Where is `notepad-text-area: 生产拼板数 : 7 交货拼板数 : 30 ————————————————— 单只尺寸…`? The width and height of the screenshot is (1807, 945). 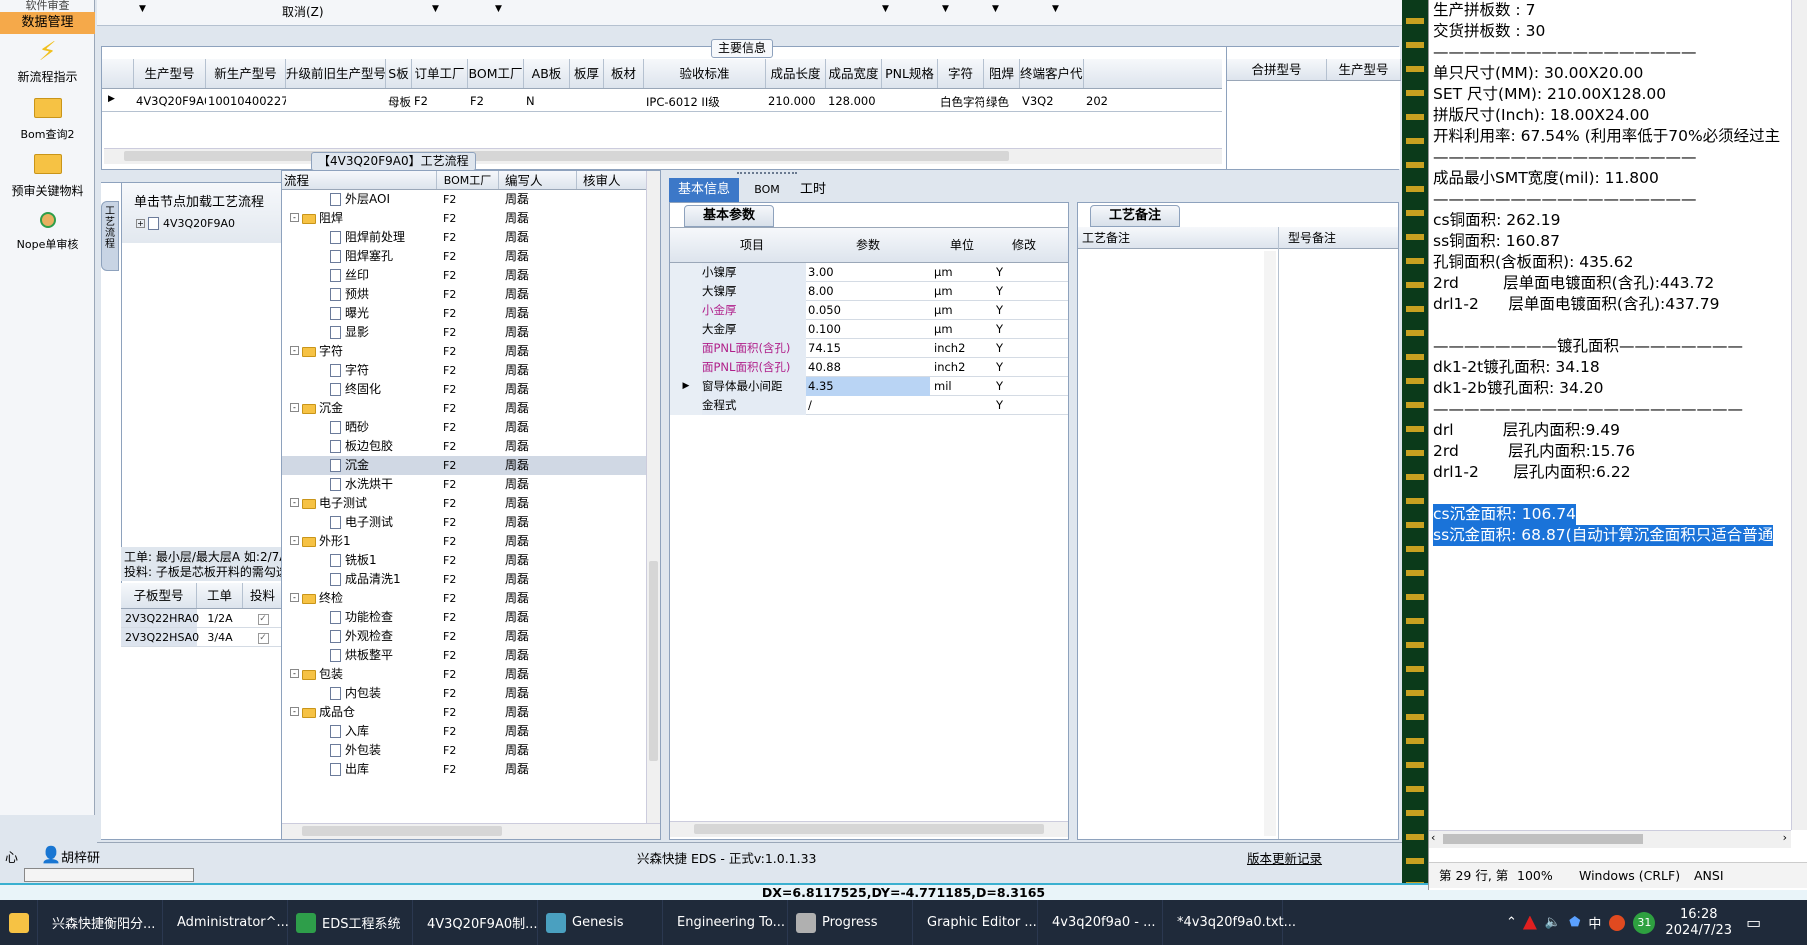
notepad-text-area: 生产拼板数 : 7 交货拼板数 : 30 ————————————————— 单只尺寸… is located at coordinates (1610, 273).